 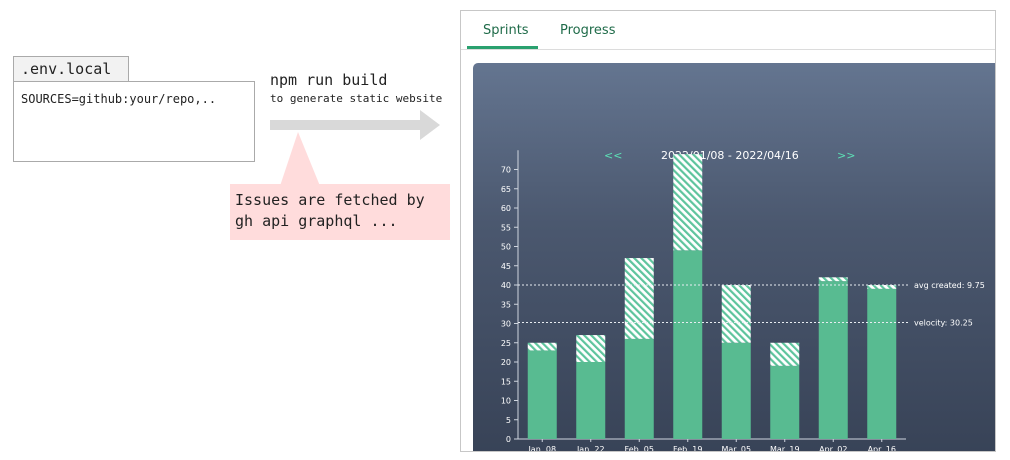 What do you see at coordinates (506, 324) in the screenshot?
I see `y-tick-label: 30` at bounding box center [506, 324].